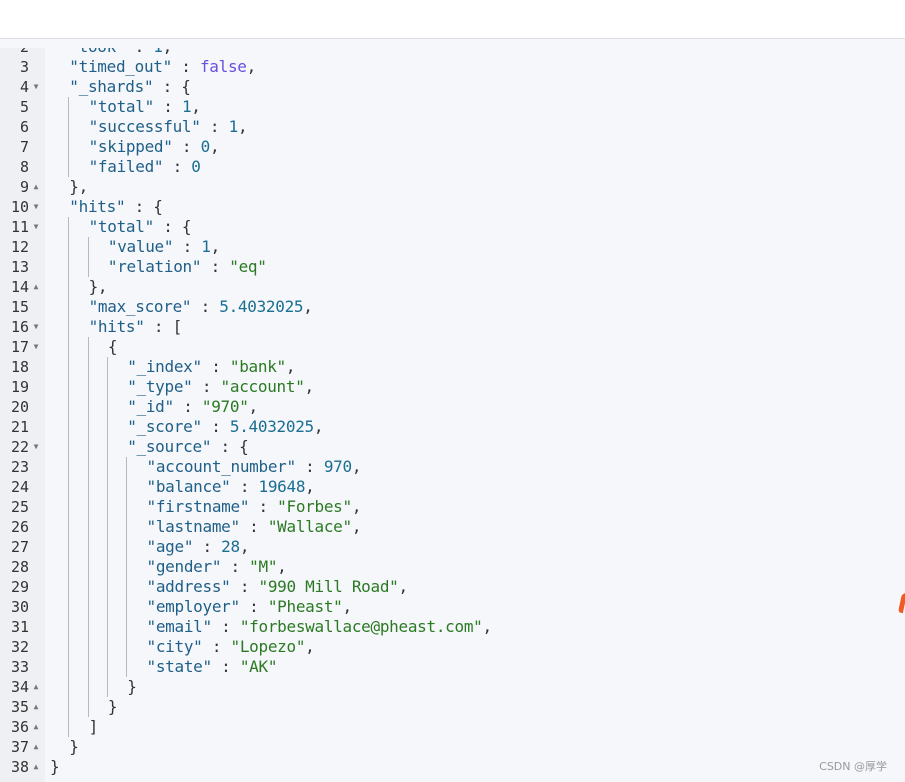  What do you see at coordinates (130, 87) in the screenshot?
I see `code-text: "_shards" : {` at bounding box center [130, 87].